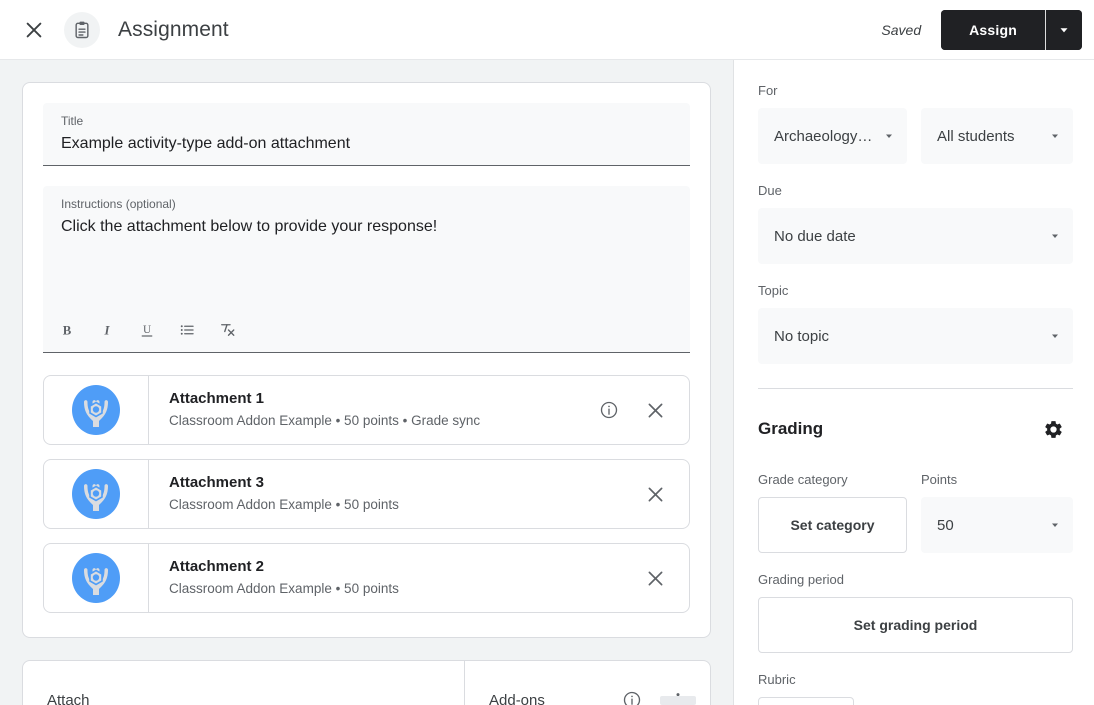 The width and height of the screenshot is (1094, 705). I want to click on clear-formatting-button, so click(227, 330).